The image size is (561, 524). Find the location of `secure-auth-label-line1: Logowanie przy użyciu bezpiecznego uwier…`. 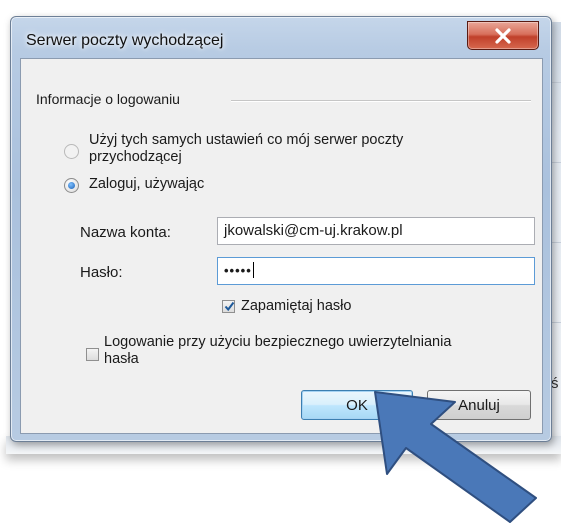

secure-auth-label-line1: Logowanie przy użyciu bezpiecznego uwier… is located at coordinates (278, 342).